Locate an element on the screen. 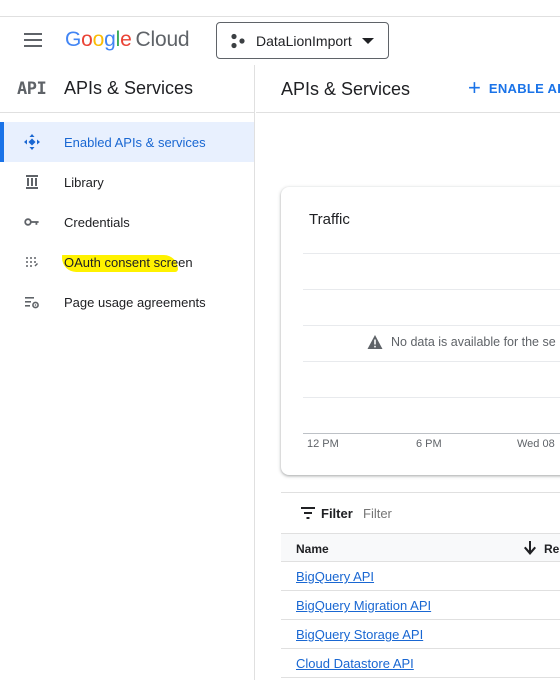 Image resolution: width=560 pixels, height=680 pixels. sidebar-item-oauth-consent: OAuth consent screen is located at coordinates (127, 262).